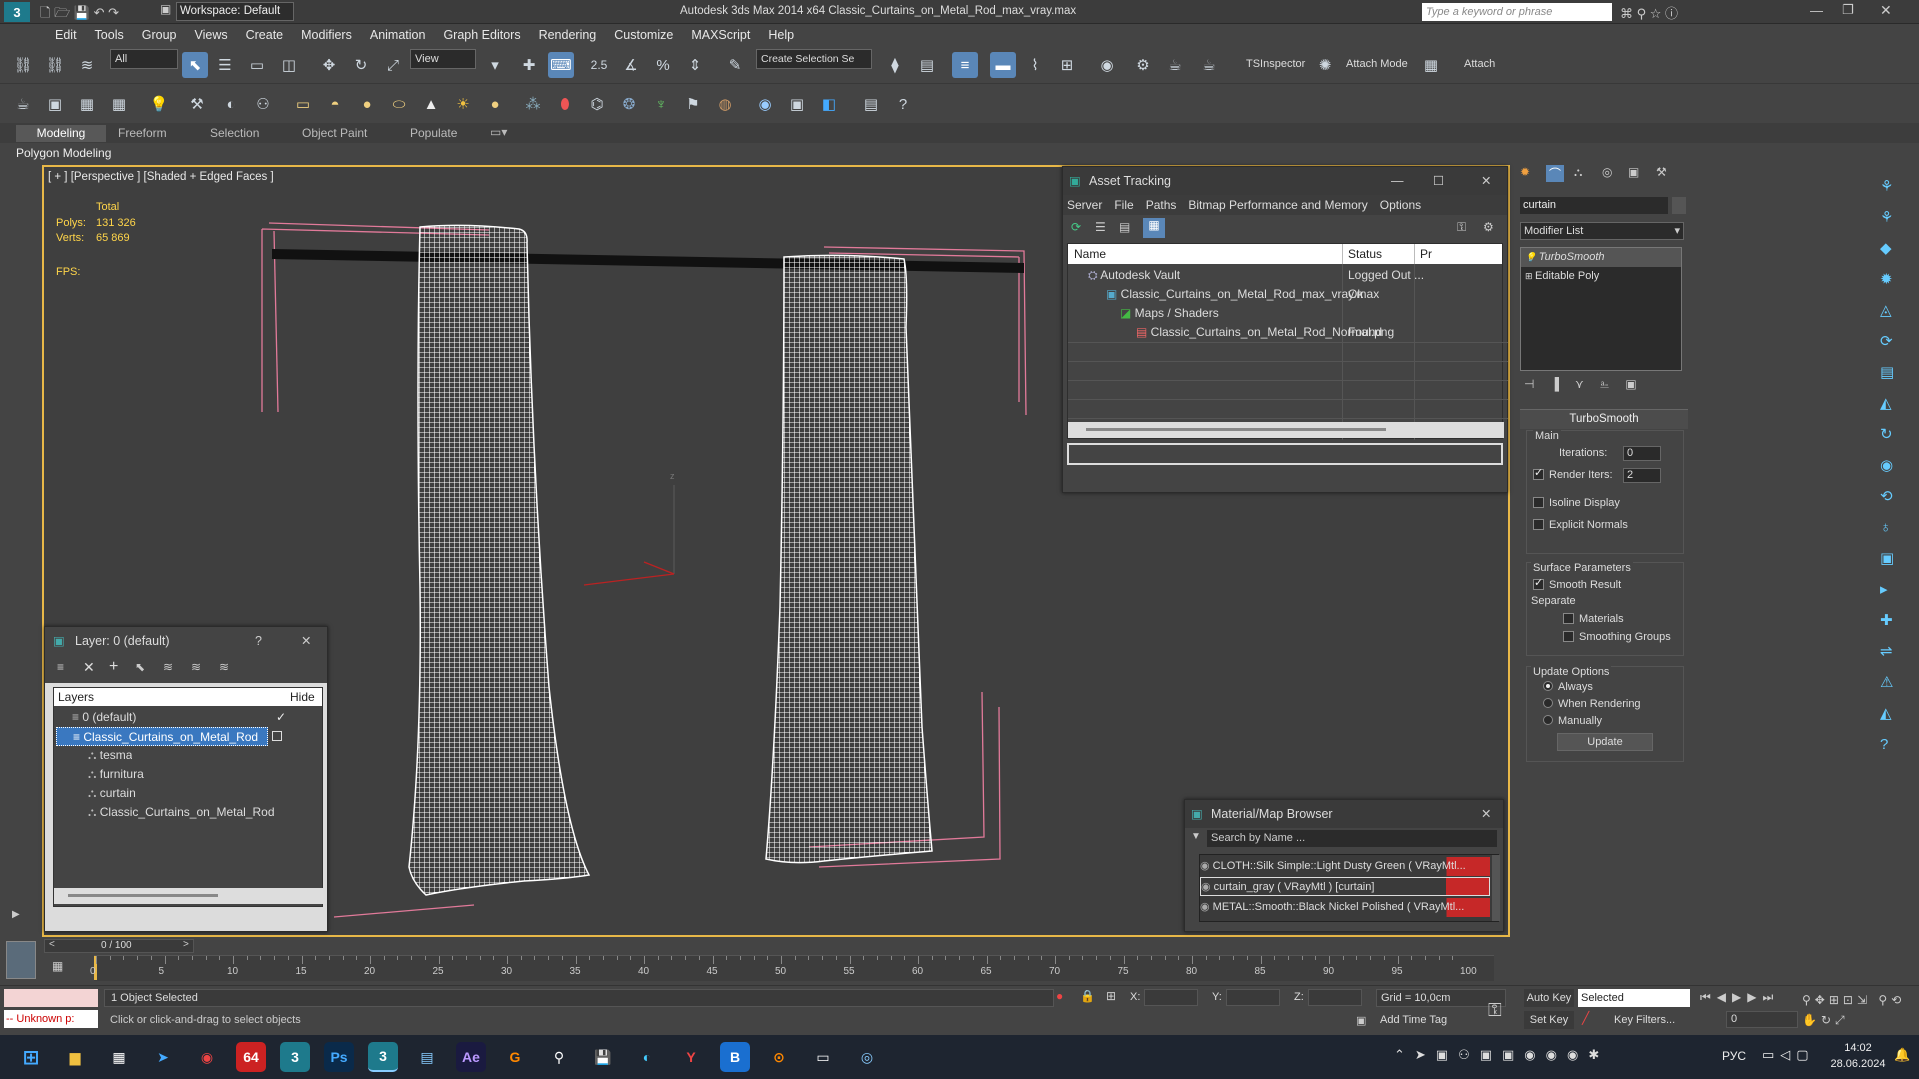  Describe the element at coordinates (597, 104) in the screenshot. I see `displacement-icon: ⌬` at that location.